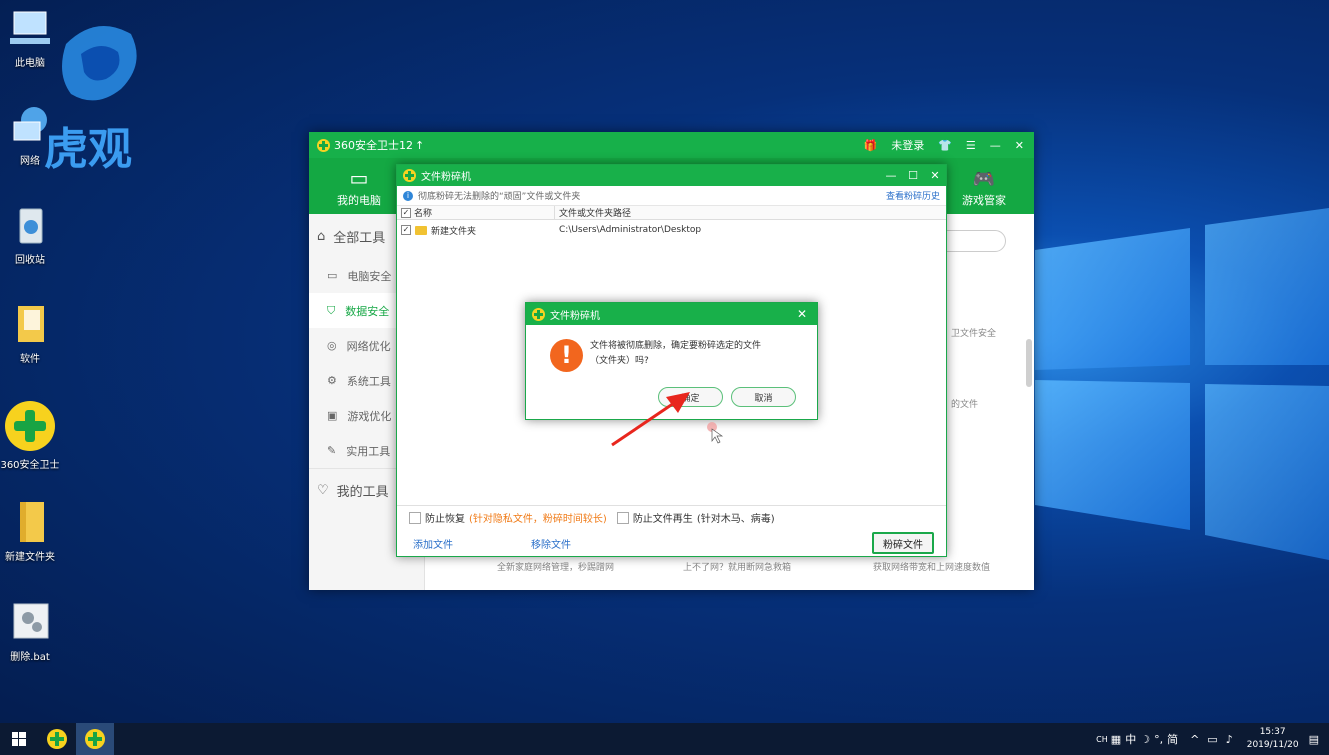 This screenshot has width=1329, height=755. Describe the element at coordinates (671, 543) in the screenshot. I see `bottom-bar: 添加文件 移除文件 粉碎文件` at that location.